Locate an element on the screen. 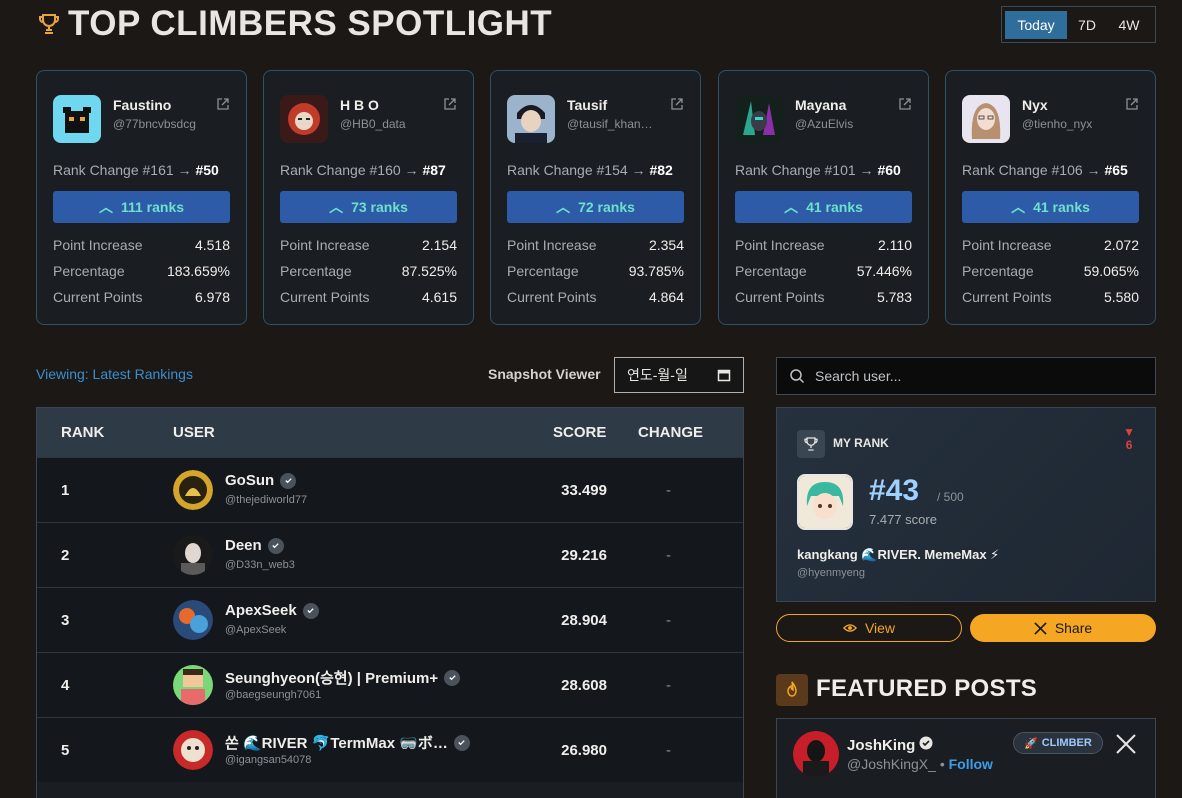 This screenshot has width=1182, height=798. row-handle: @igangsan54078 is located at coordinates (268, 760).